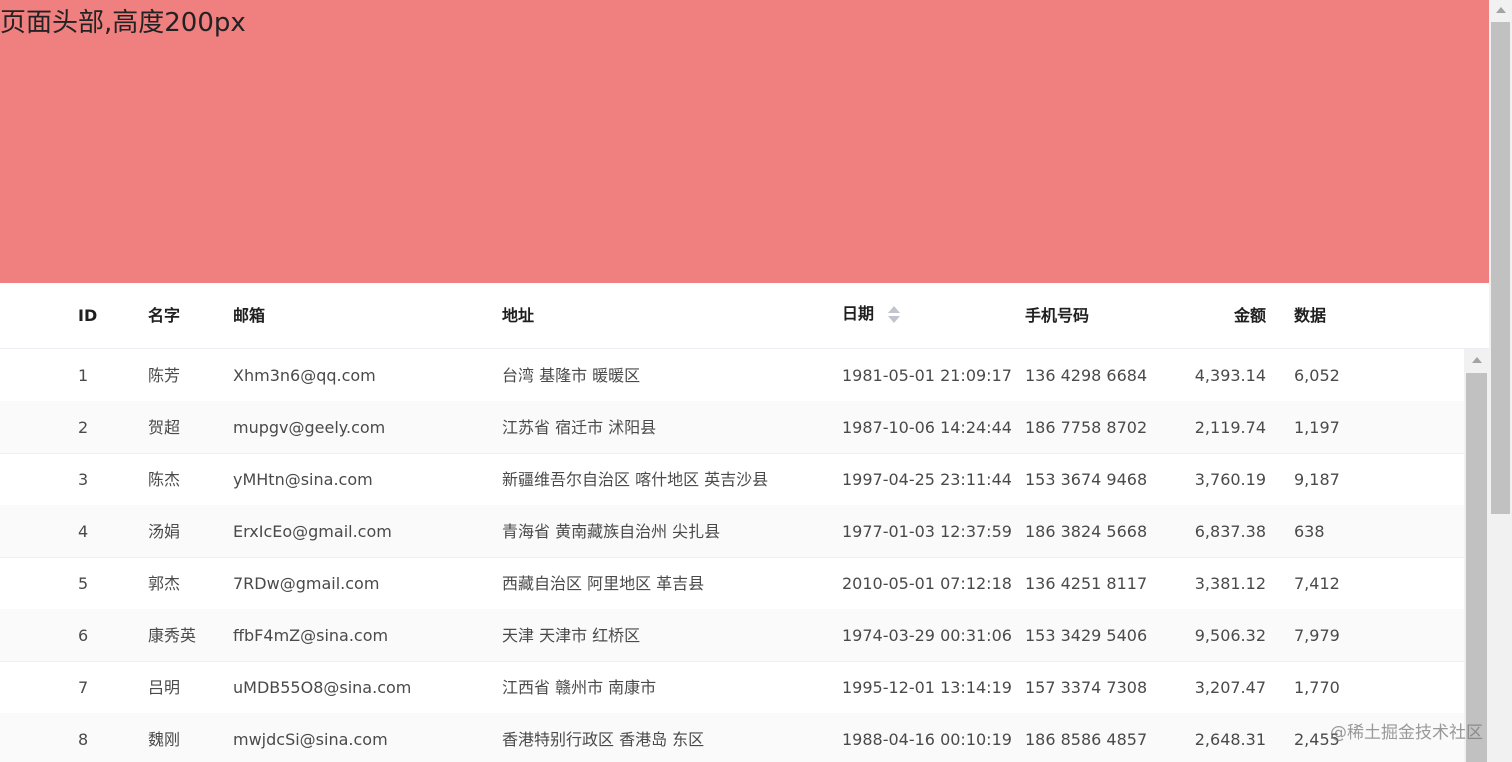 This screenshot has width=1512, height=762. Describe the element at coordinates (1317, 479) in the screenshot. I see `cell-data: 9,187` at that location.